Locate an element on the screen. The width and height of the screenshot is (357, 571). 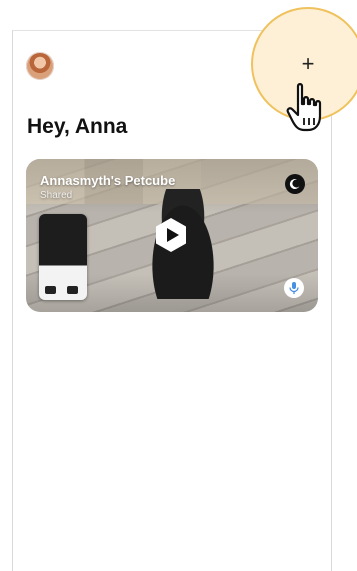
avatar is located at coordinates (40, 66).